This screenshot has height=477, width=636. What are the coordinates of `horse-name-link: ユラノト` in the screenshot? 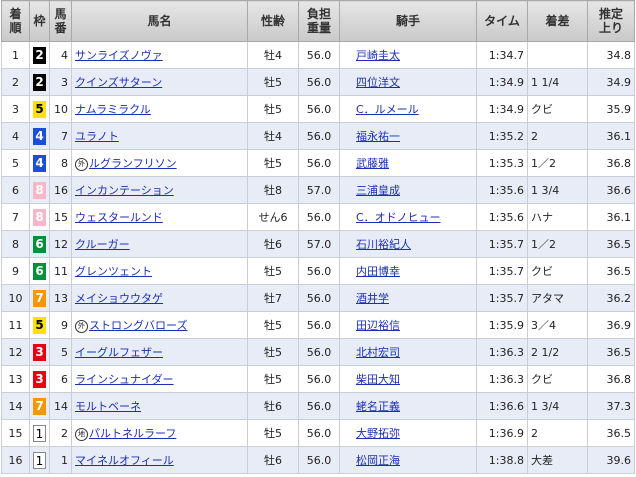 It's located at (97, 136).